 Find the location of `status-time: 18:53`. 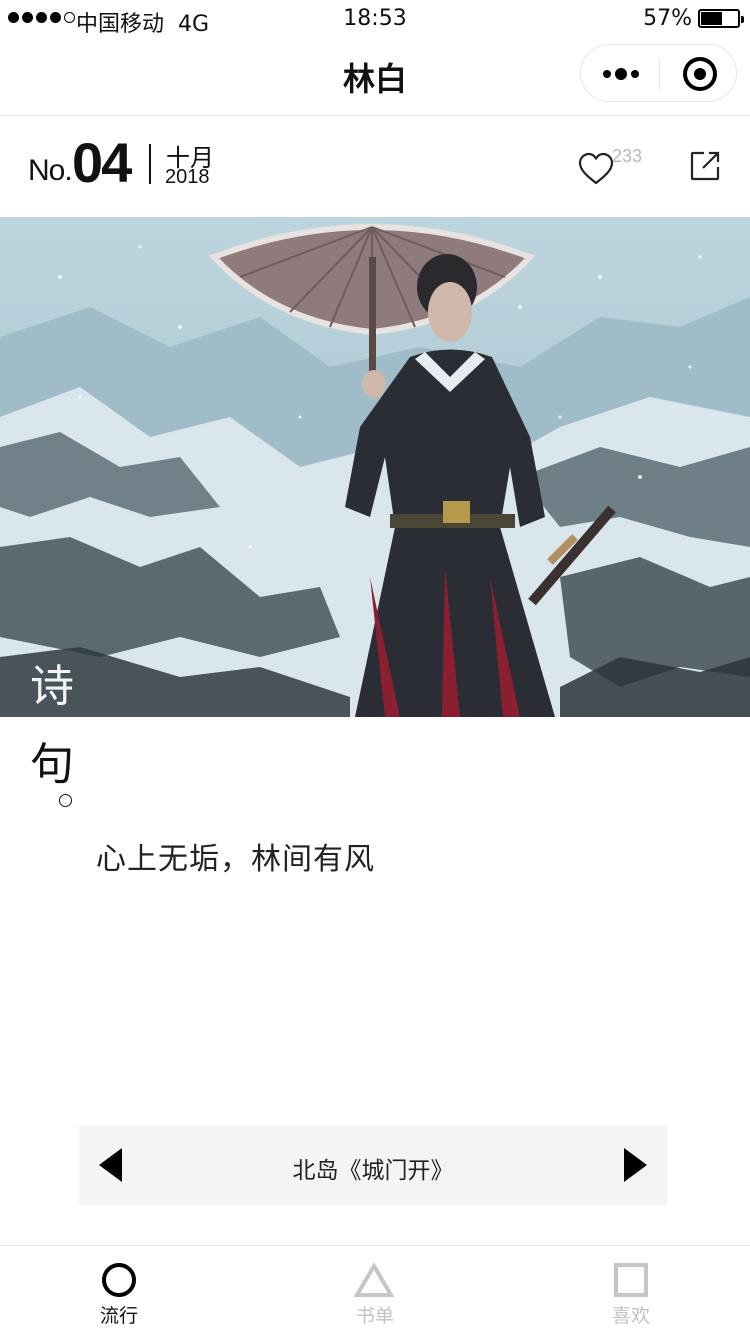

status-time: 18:53 is located at coordinates (375, 18).